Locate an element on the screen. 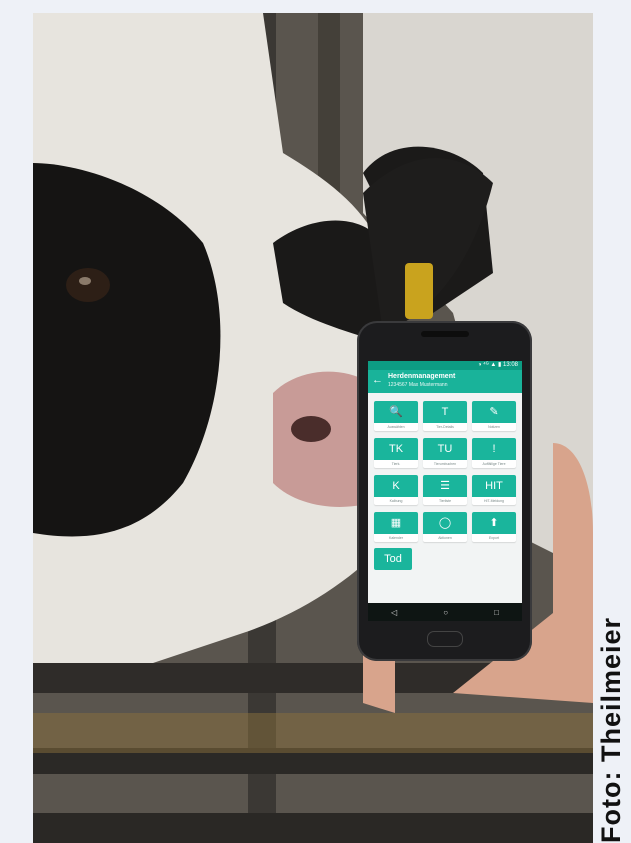  tile-notes: ✎ Notizen is located at coordinates (494, 416).